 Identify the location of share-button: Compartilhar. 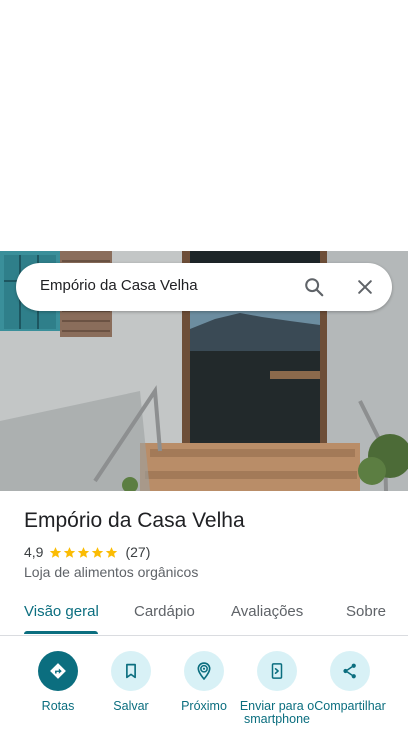
(350, 682).